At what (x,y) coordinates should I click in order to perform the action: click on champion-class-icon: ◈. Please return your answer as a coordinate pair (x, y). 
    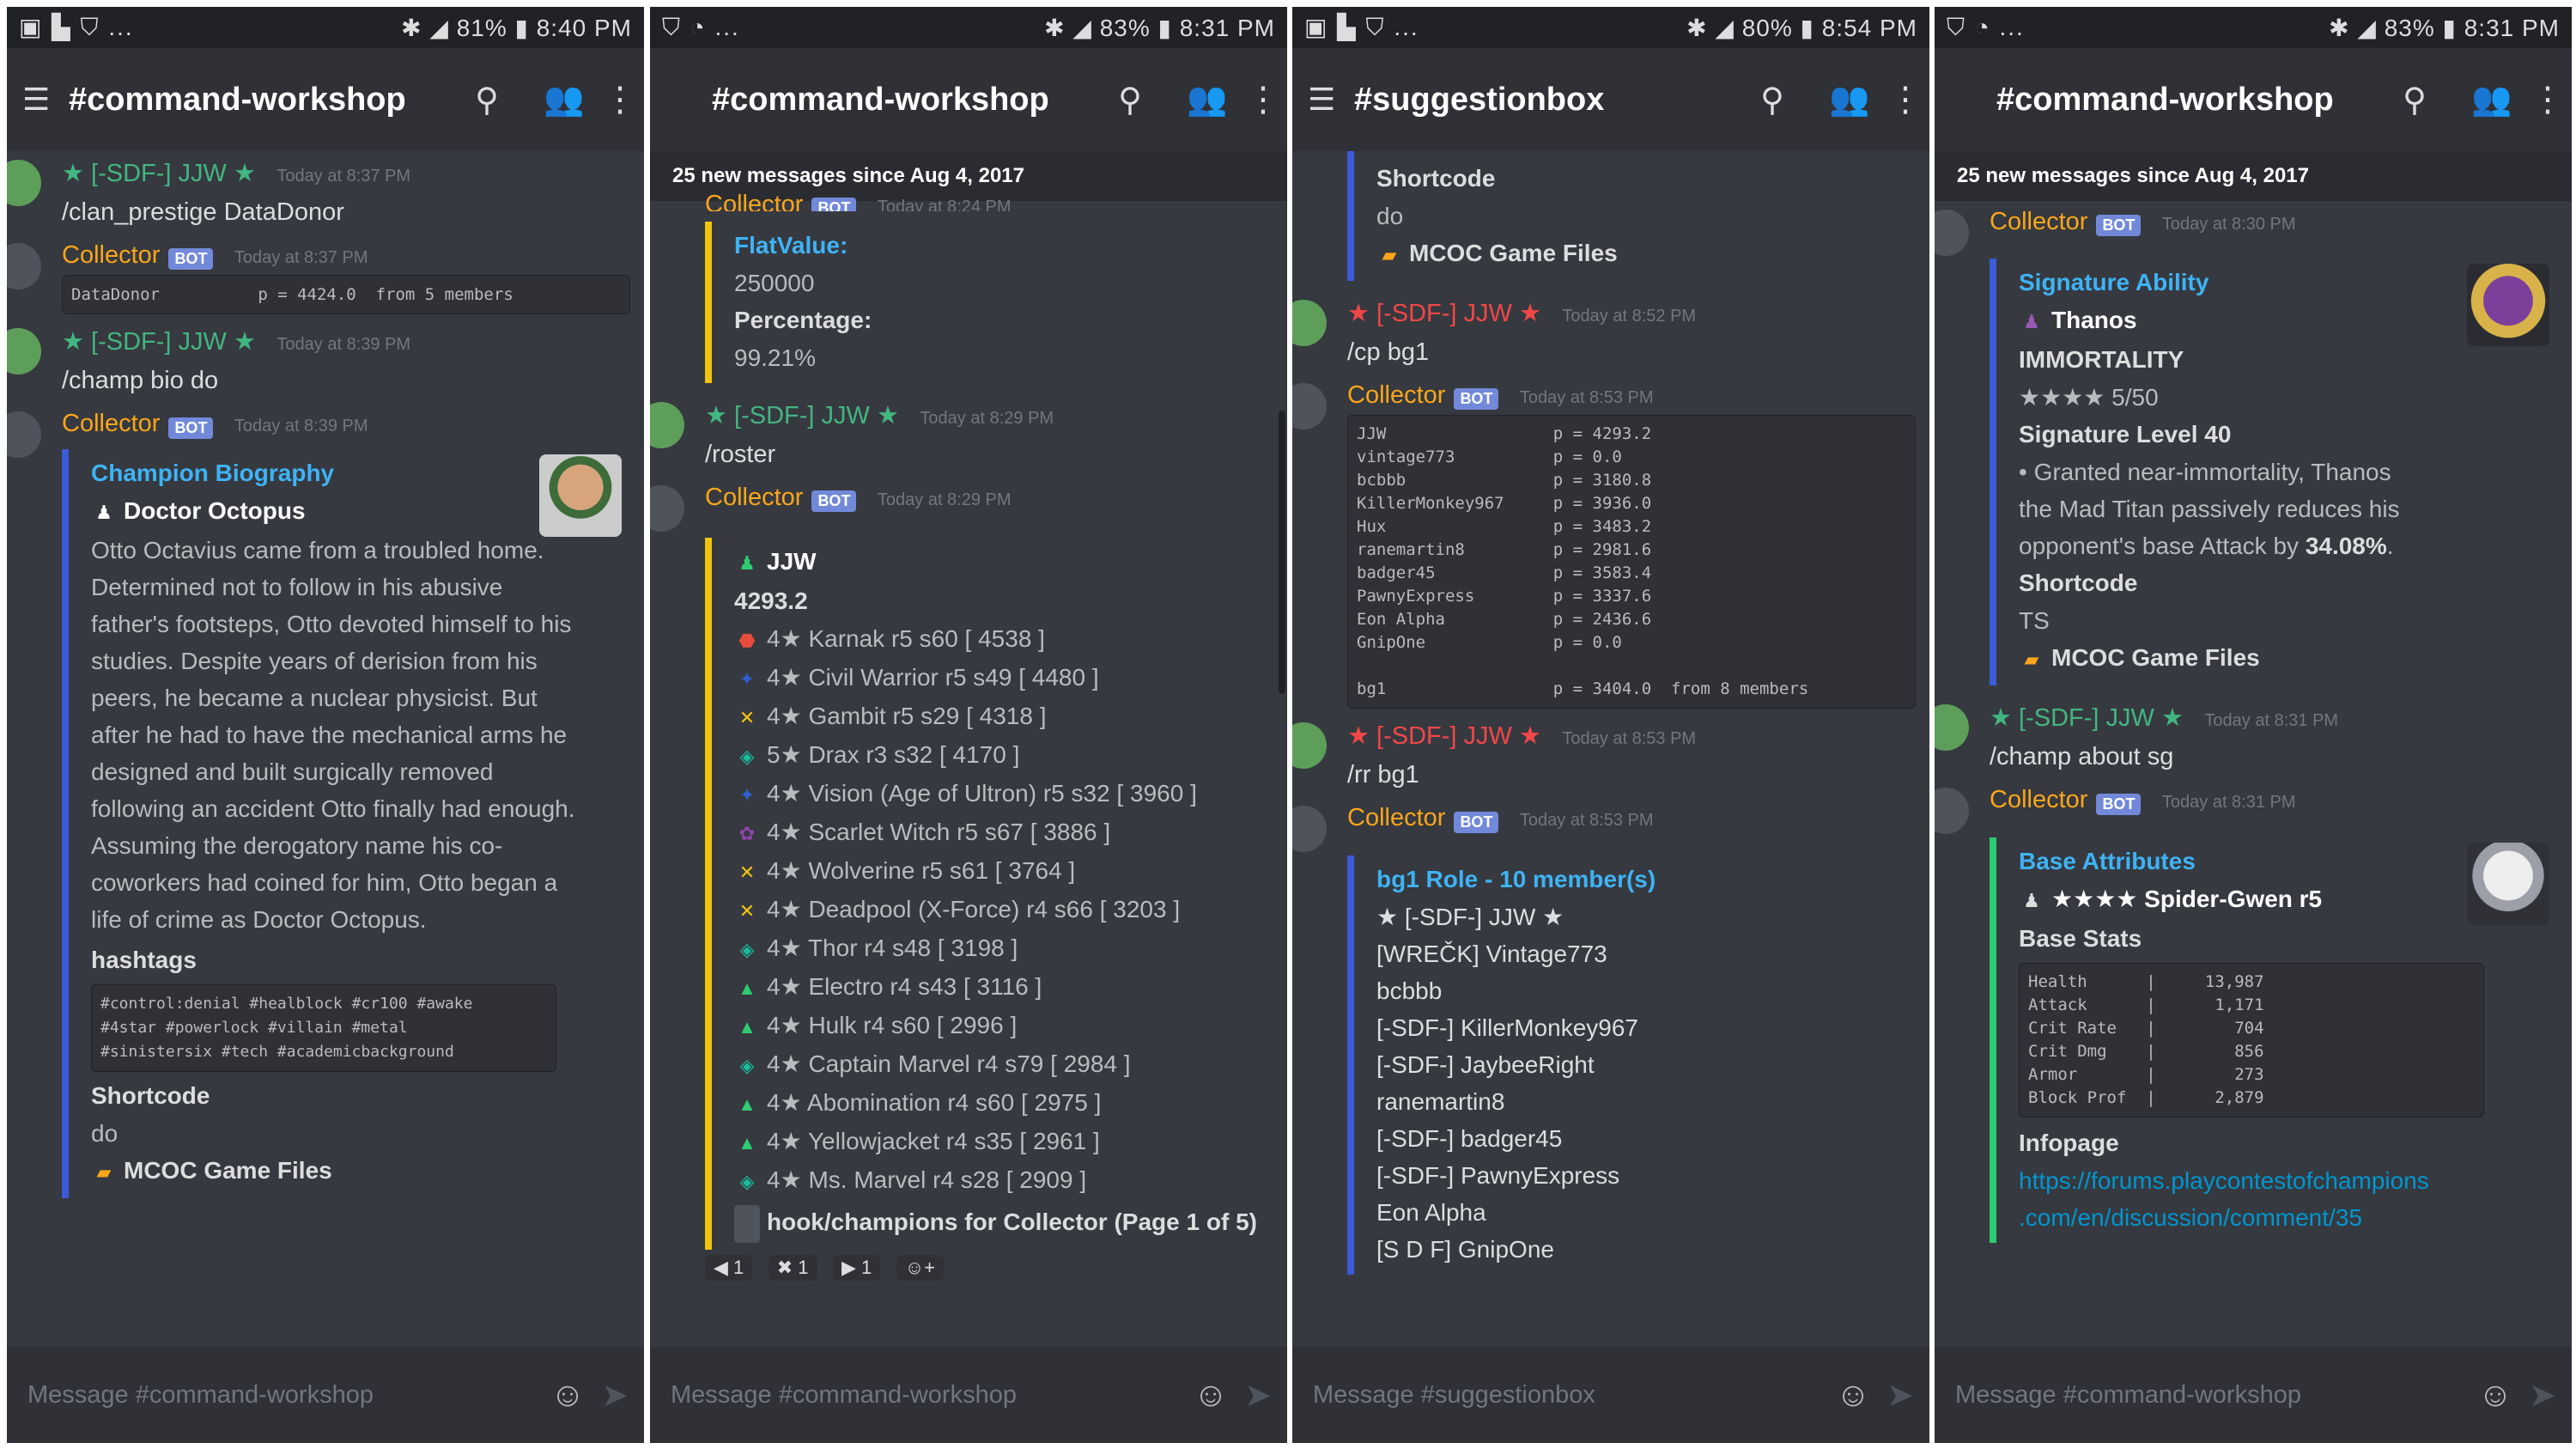
    Looking at the image, I should click on (747, 757).